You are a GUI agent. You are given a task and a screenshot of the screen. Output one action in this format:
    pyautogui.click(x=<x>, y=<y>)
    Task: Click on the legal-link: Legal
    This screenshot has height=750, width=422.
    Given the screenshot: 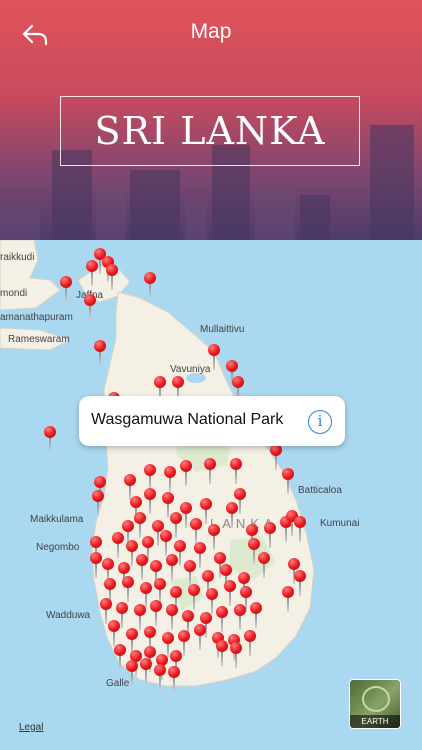 What is the action you would take?
    pyautogui.click(x=31, y=727)
    